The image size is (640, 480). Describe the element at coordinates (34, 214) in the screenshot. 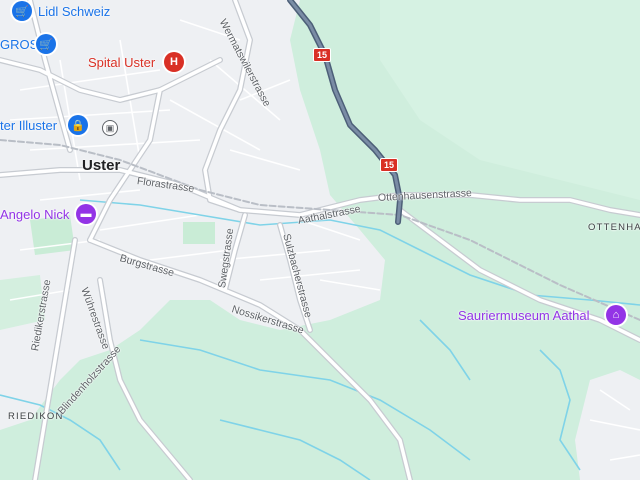

I see `poi-angelo-label: Angelo Nick` at that location.